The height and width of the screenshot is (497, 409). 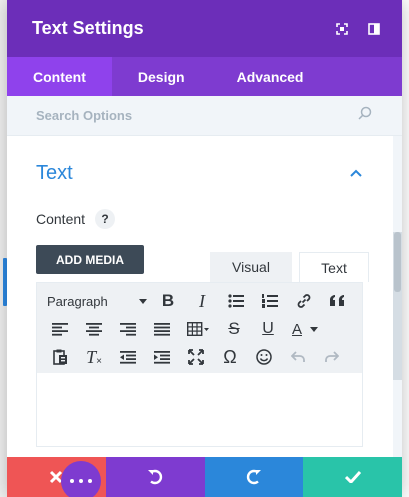 I want to click on text-color-icon: A, so click(x=305, y=329).